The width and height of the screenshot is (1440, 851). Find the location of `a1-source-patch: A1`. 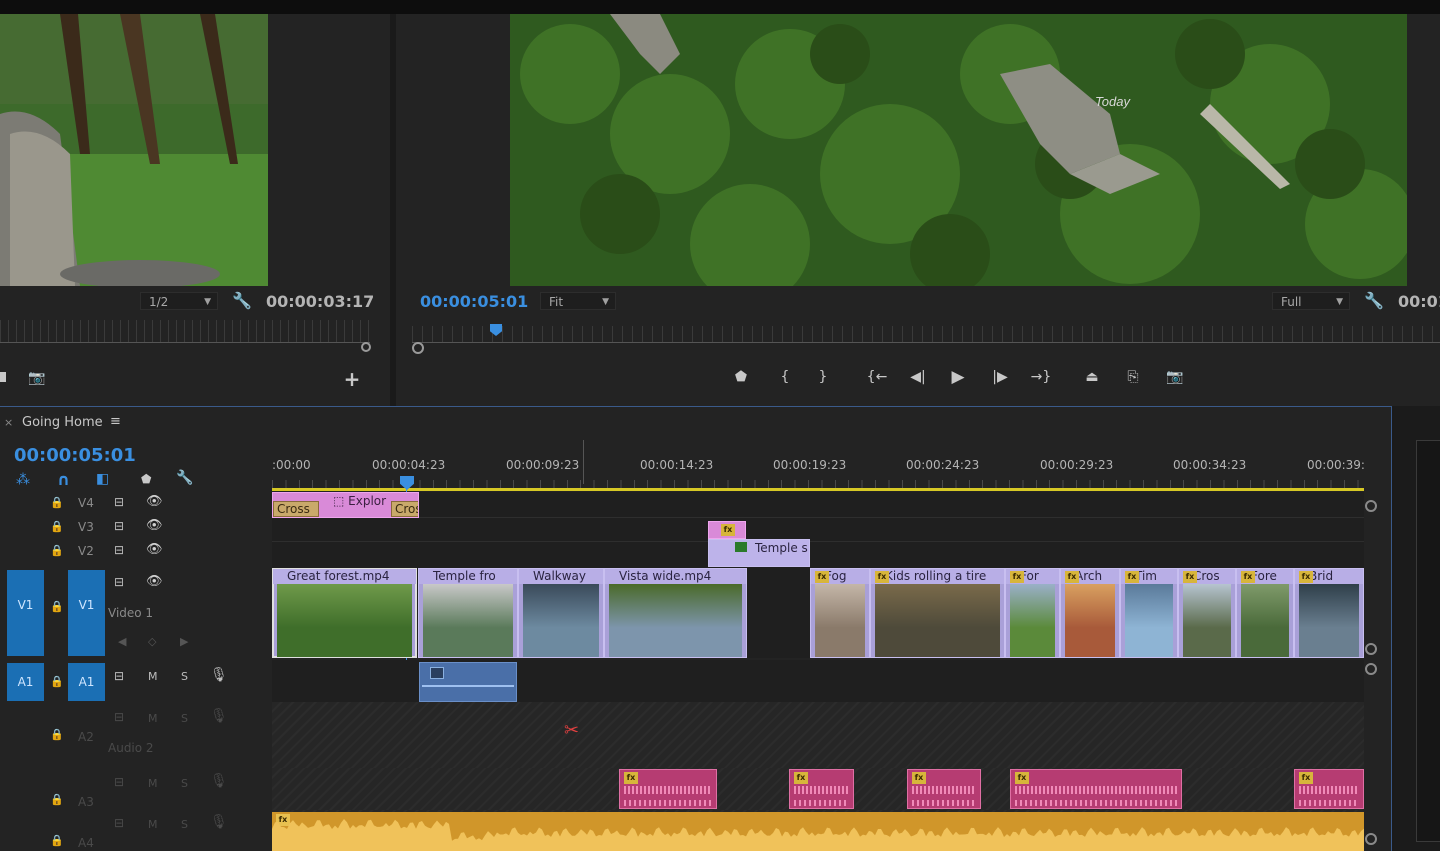

a1-source-patch: A1 is located at coordinates (25, 682).